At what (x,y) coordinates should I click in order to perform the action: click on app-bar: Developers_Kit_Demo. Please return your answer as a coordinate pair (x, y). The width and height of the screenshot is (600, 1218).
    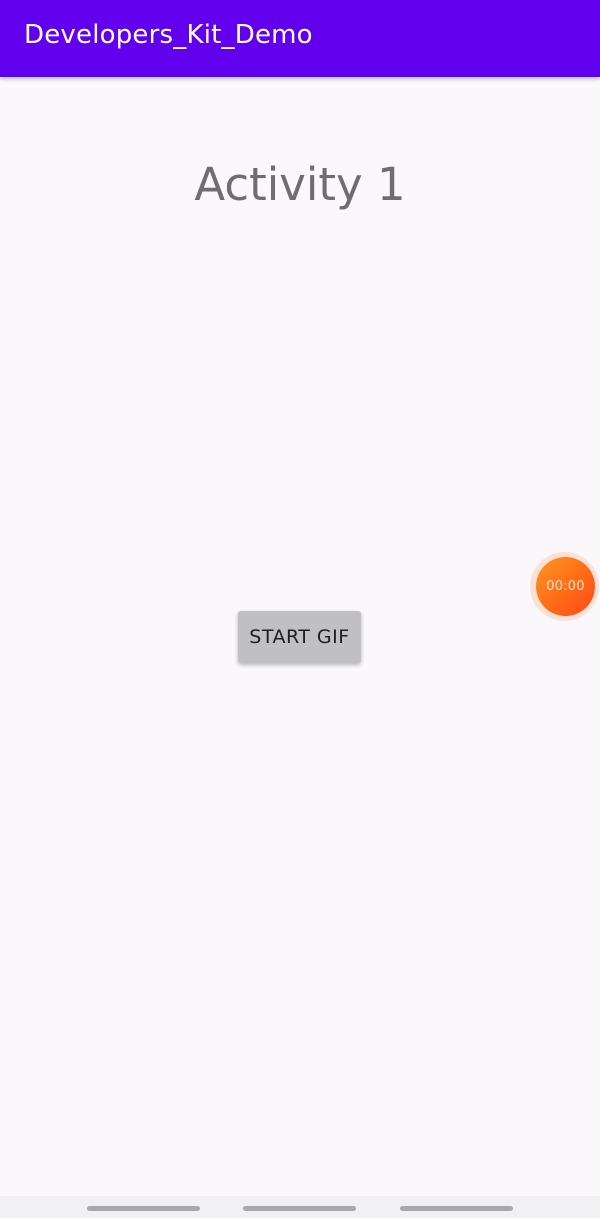
    Looking at the image, I should click on (300, 38).